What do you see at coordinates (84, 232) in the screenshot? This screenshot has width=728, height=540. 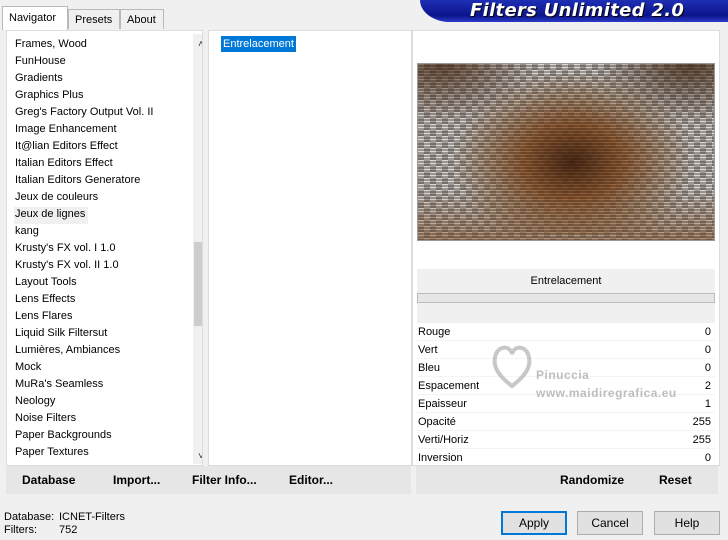 I see `filter-category-item: kang` at bounding box center [84, 232].